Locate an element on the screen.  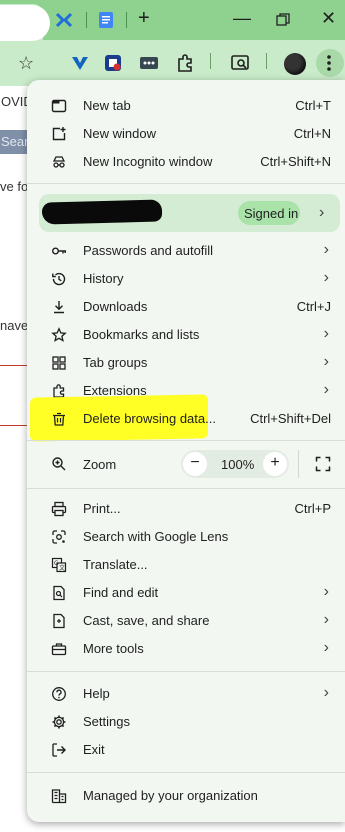
help-icon is located at coordinates (59, 694).